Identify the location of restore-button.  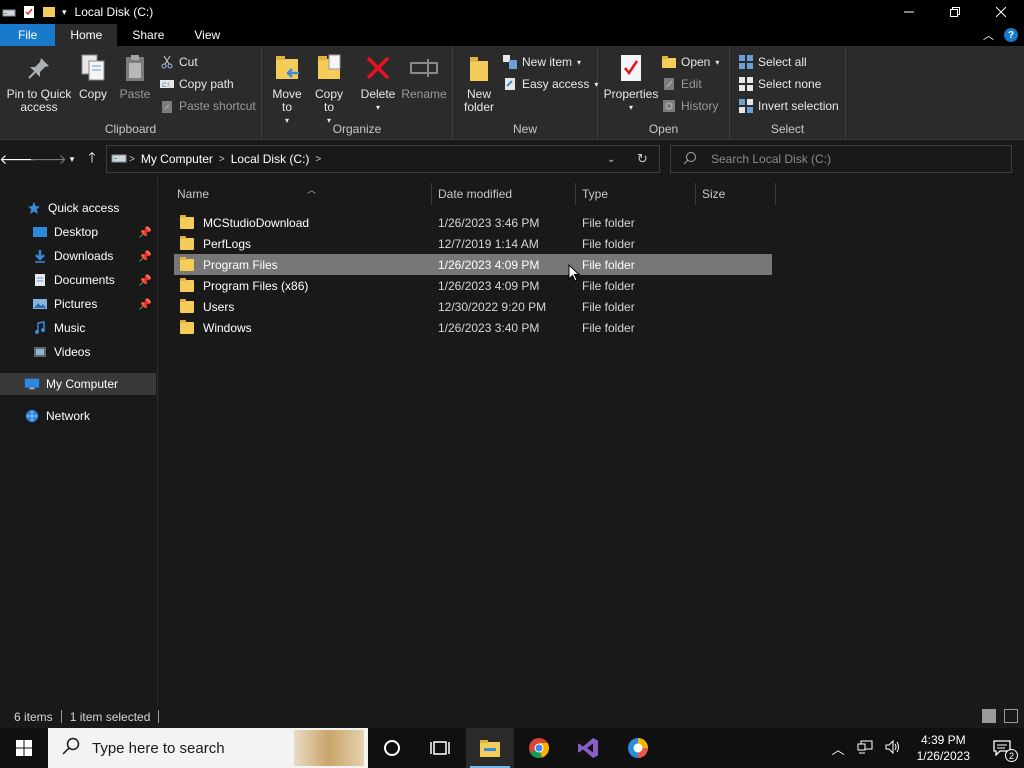
(955, 12).